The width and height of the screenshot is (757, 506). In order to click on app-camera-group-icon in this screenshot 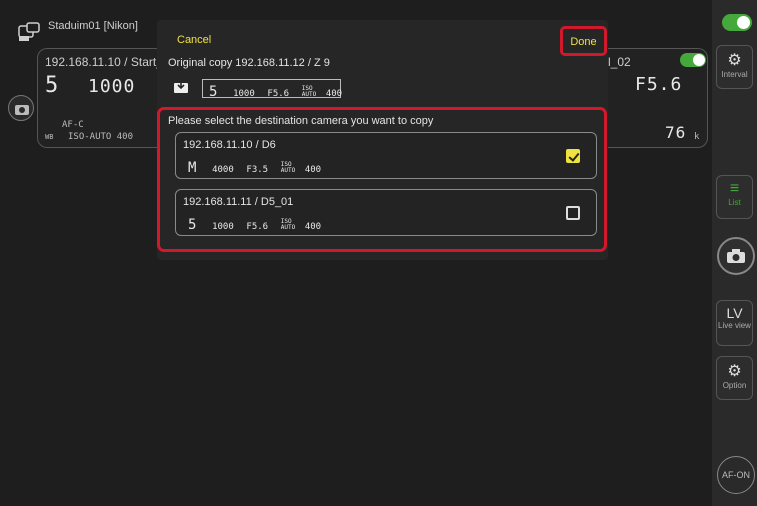, I will do `click(29, 31)`.